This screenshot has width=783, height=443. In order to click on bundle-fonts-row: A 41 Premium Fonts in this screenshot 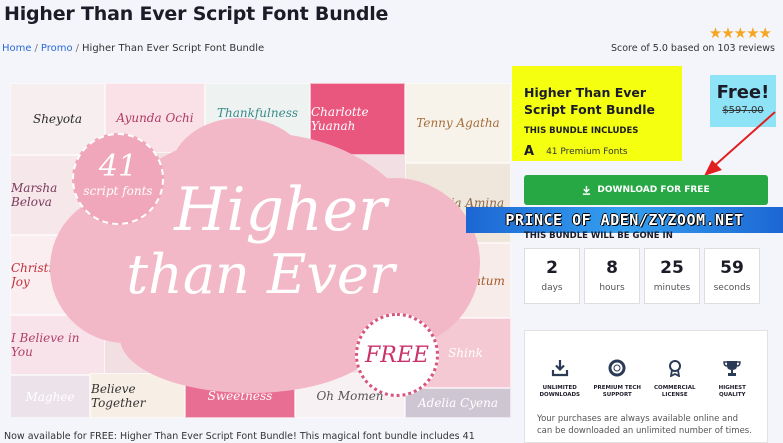, I will do `click(597, 151)`.